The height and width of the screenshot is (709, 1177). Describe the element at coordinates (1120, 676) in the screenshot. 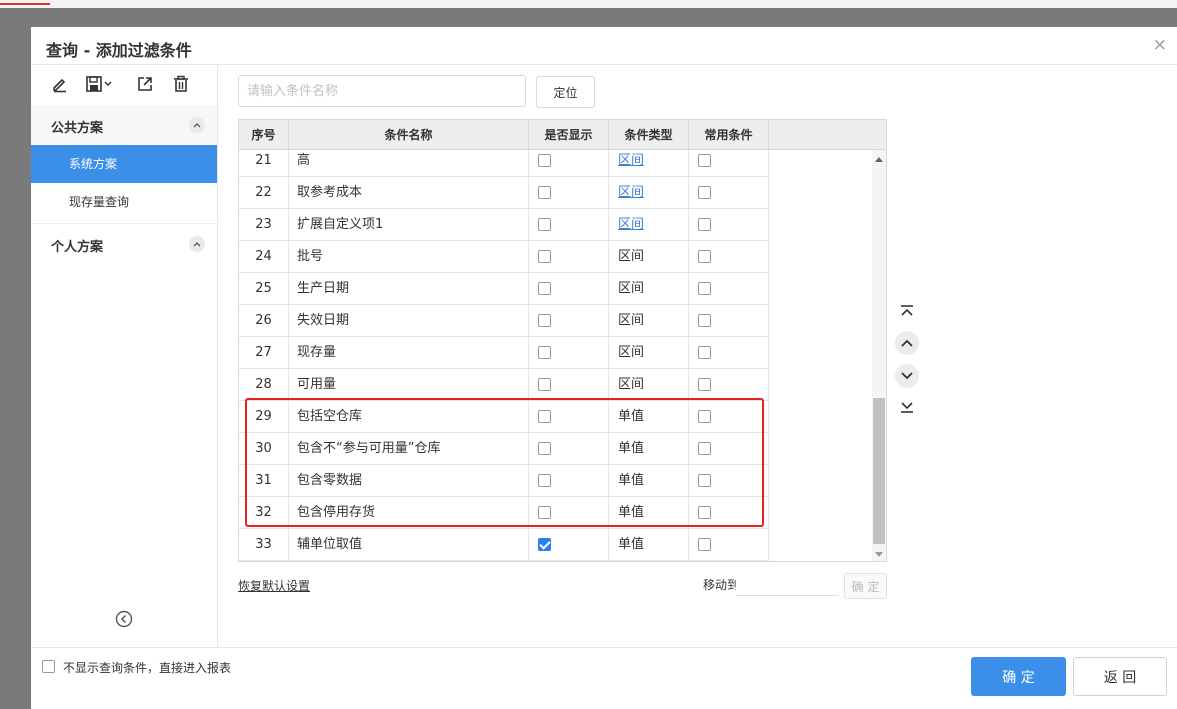

I see `back-button: 返 回` at that location.